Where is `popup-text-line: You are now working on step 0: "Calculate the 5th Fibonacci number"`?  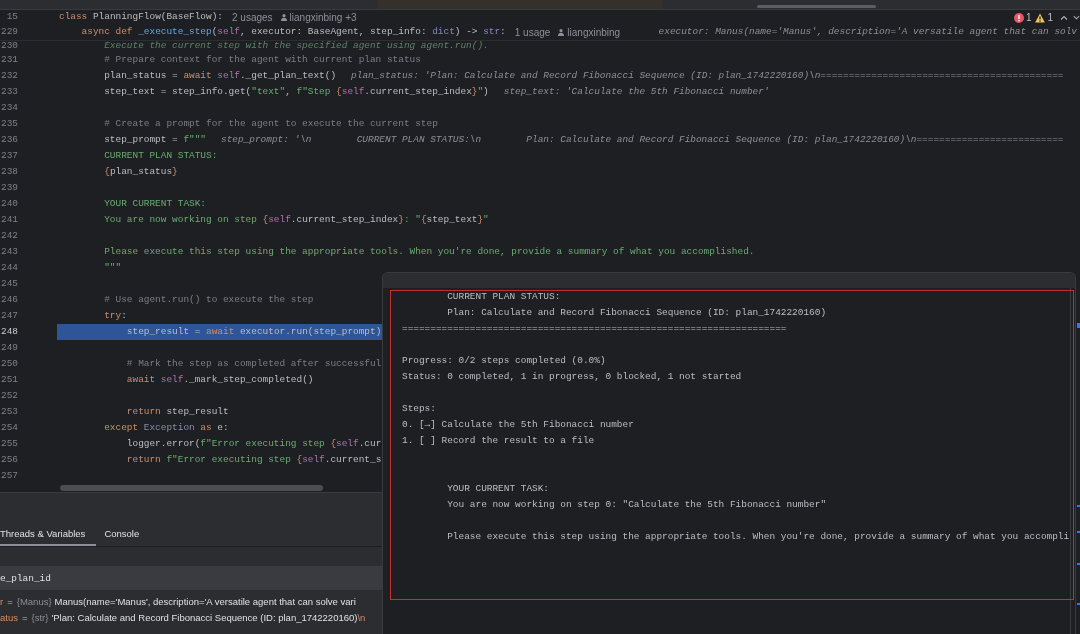
popup-text-line: You are now working on step 0: "Calculate the 5th Fibonacci number" is located at coordinates (637, 505).